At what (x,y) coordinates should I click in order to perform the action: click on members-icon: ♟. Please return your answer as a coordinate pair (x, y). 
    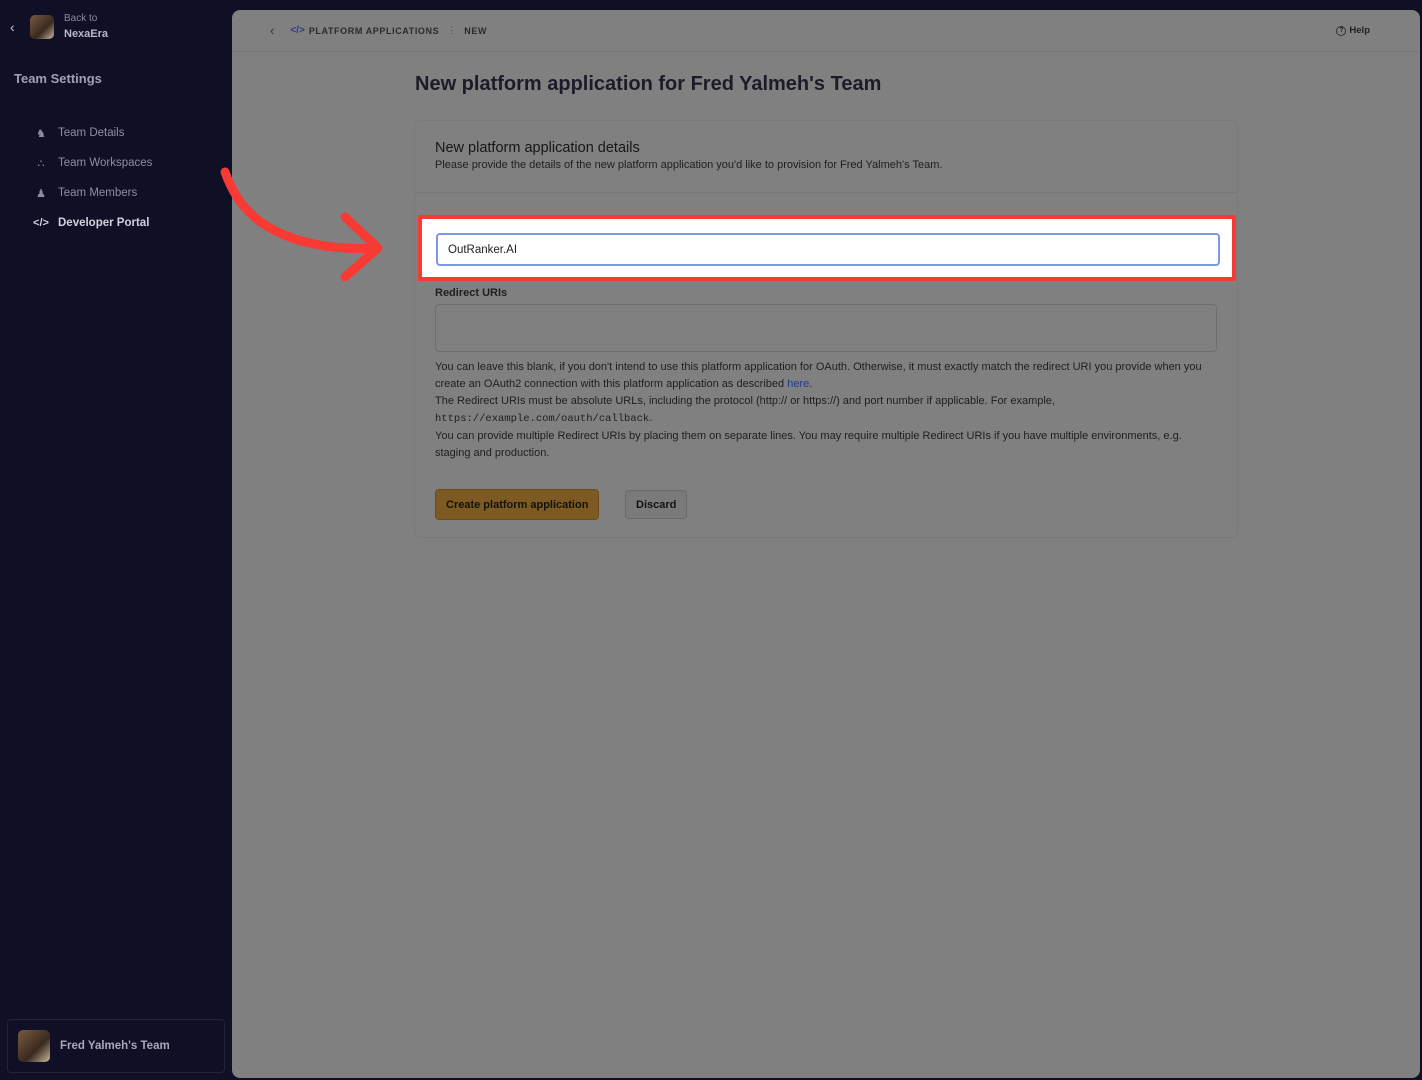
    Looking at the image, I should click on (41, 193).